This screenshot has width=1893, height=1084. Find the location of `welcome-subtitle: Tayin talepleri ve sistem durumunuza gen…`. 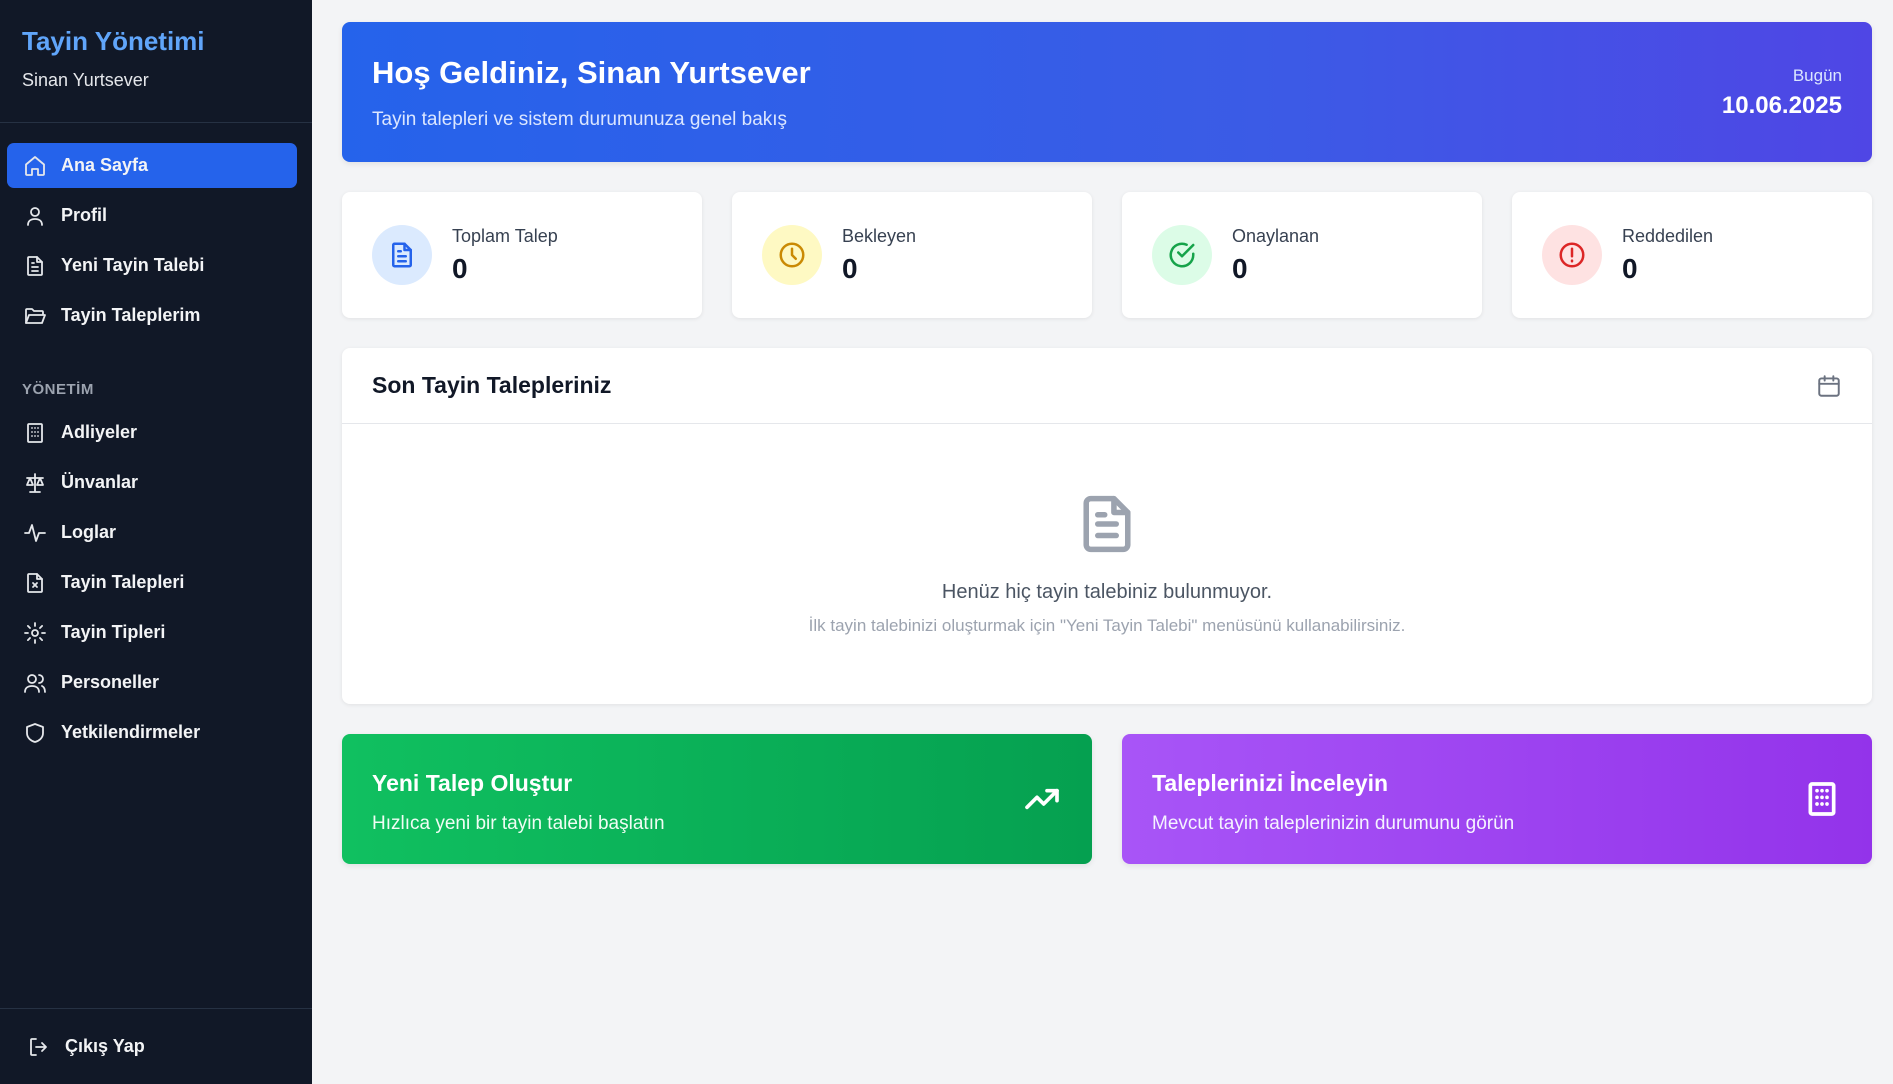

welcome-subtitle: Tayin talepleri ve sistem durumunuza gen… is located at coordinates (580, 119).